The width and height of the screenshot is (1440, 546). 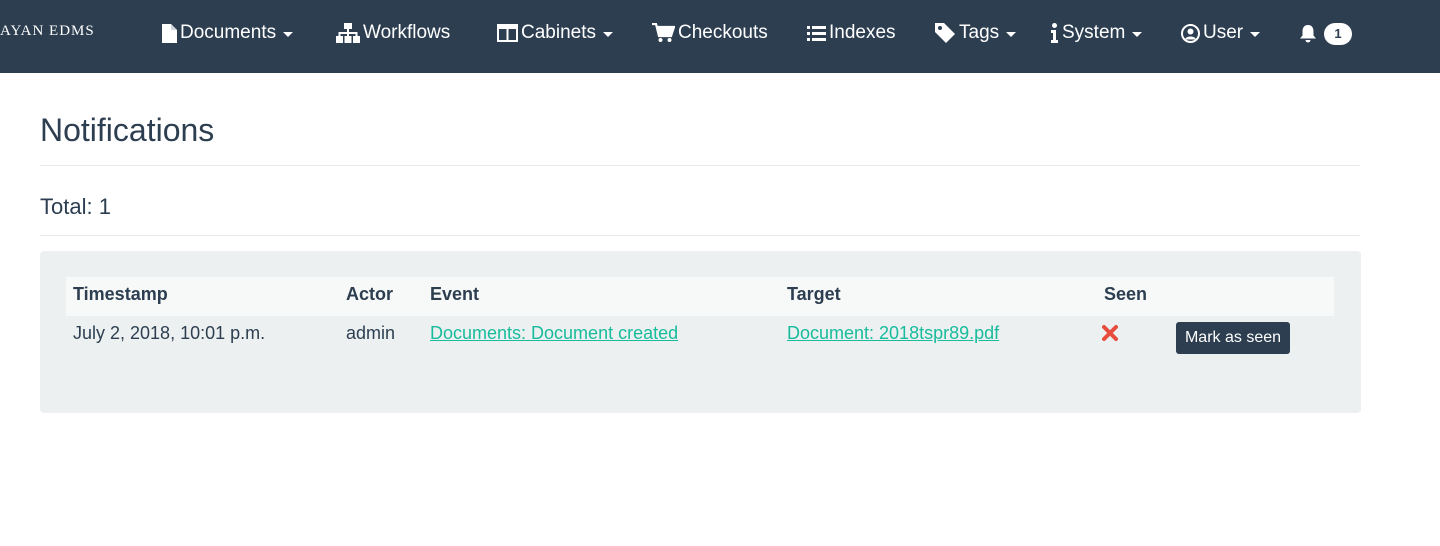 I want to click on nav-system: System, so click(x=1096, y=33).